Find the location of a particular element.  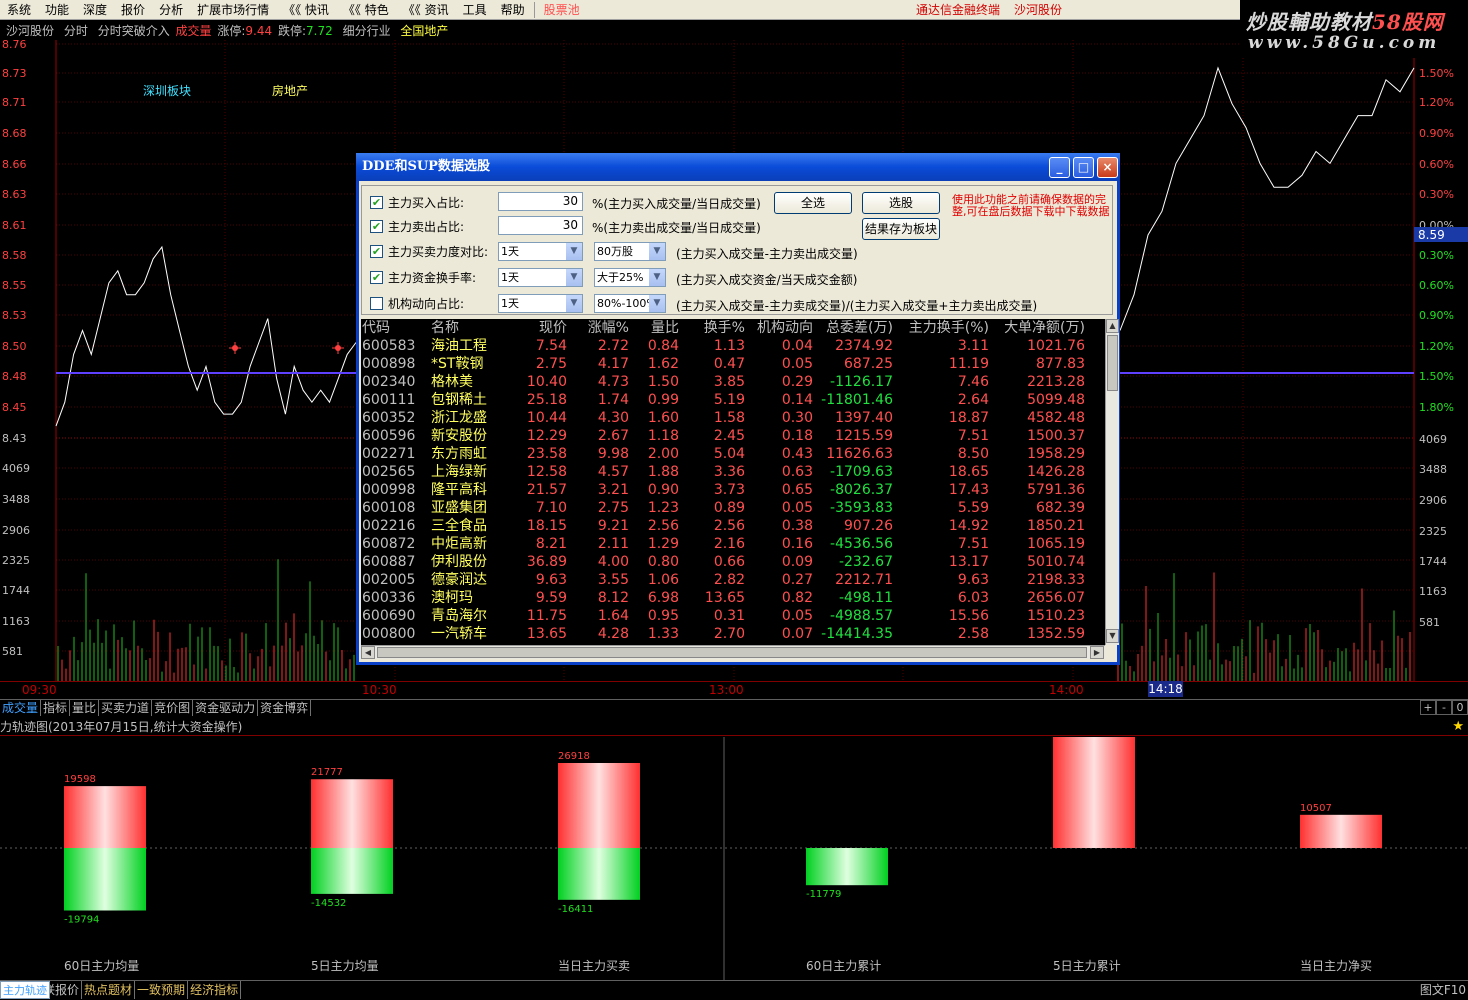

f10-button: 图文F10 is located at coordinates (1443, 990).